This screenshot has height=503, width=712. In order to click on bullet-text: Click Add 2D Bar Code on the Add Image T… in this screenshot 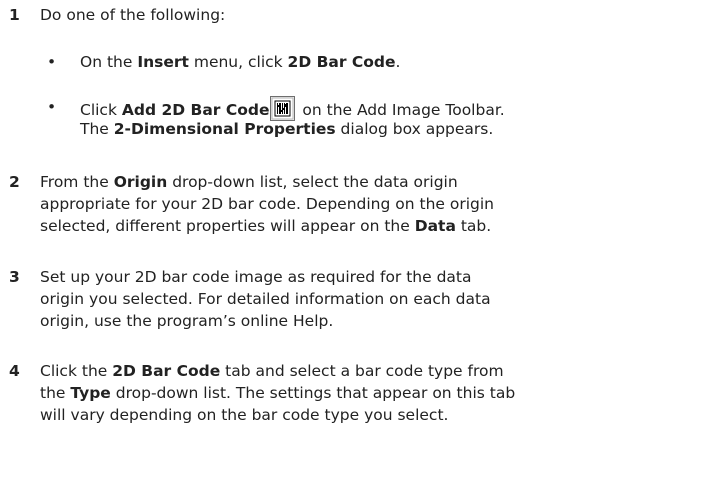, I will do `click(392, 108)`.